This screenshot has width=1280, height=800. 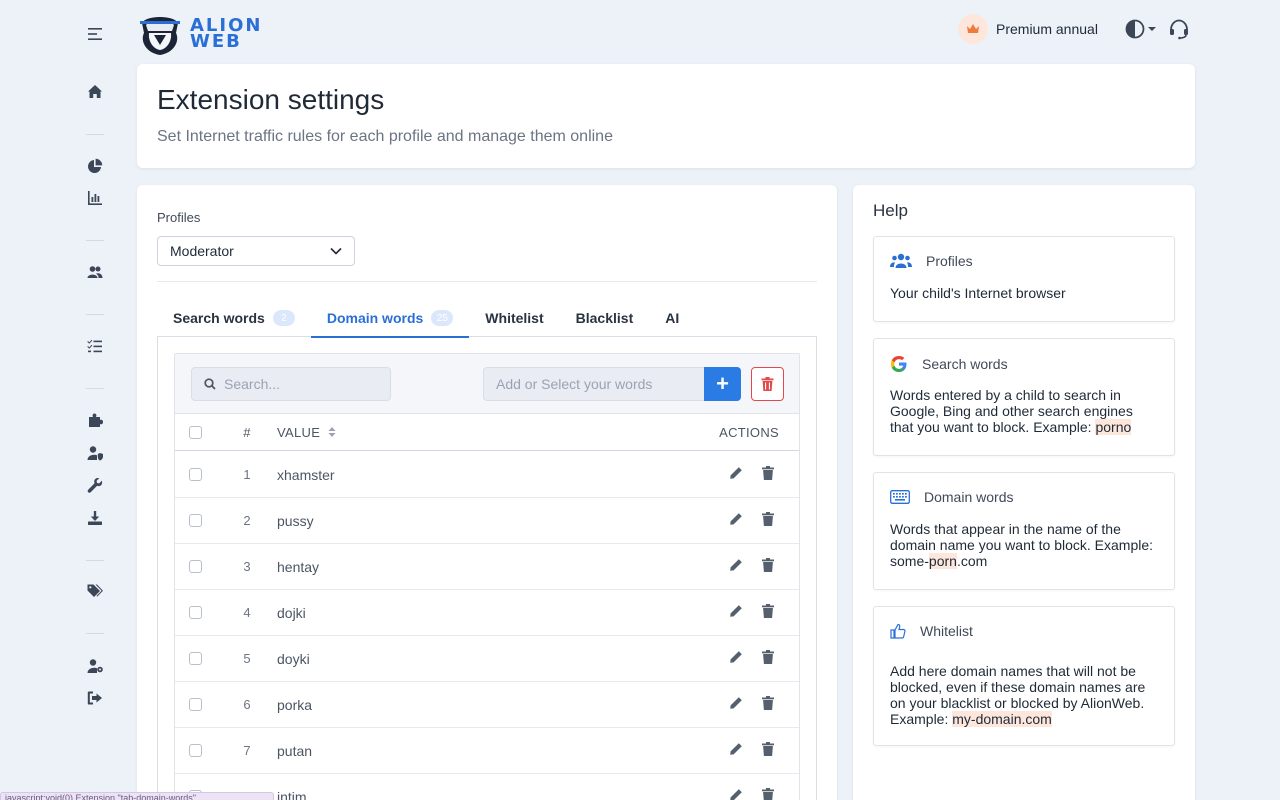 What do you see at coordinates (390, 318) in the screenshot?
I see `tab-domain-words: Domain words 25` at bounding box center [390, 318].